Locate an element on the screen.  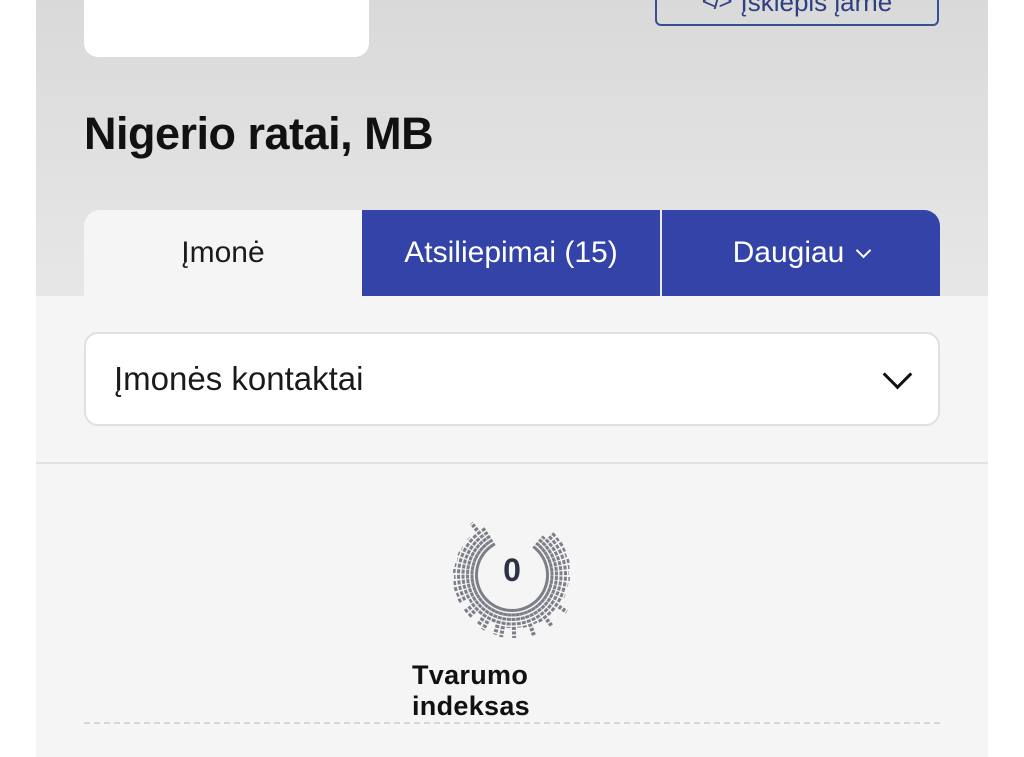
sustainability-label: Tvarumo indeksas is located at coordinates (471, 690).